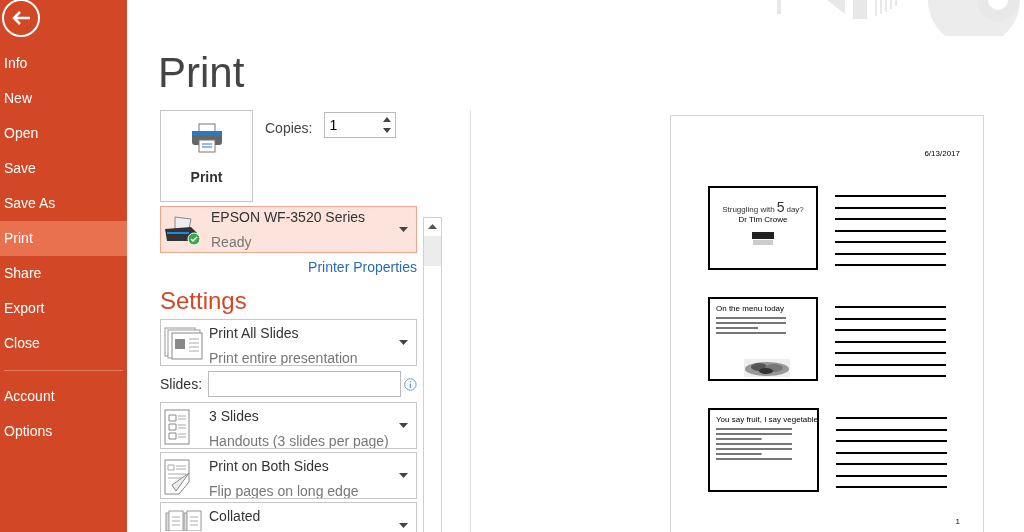 This screenshot has width=1024, height=532. What do you see at coordinates (63, 431) in the screenshot?
I see `nav-item: Options` at bounding box center [63, 431].